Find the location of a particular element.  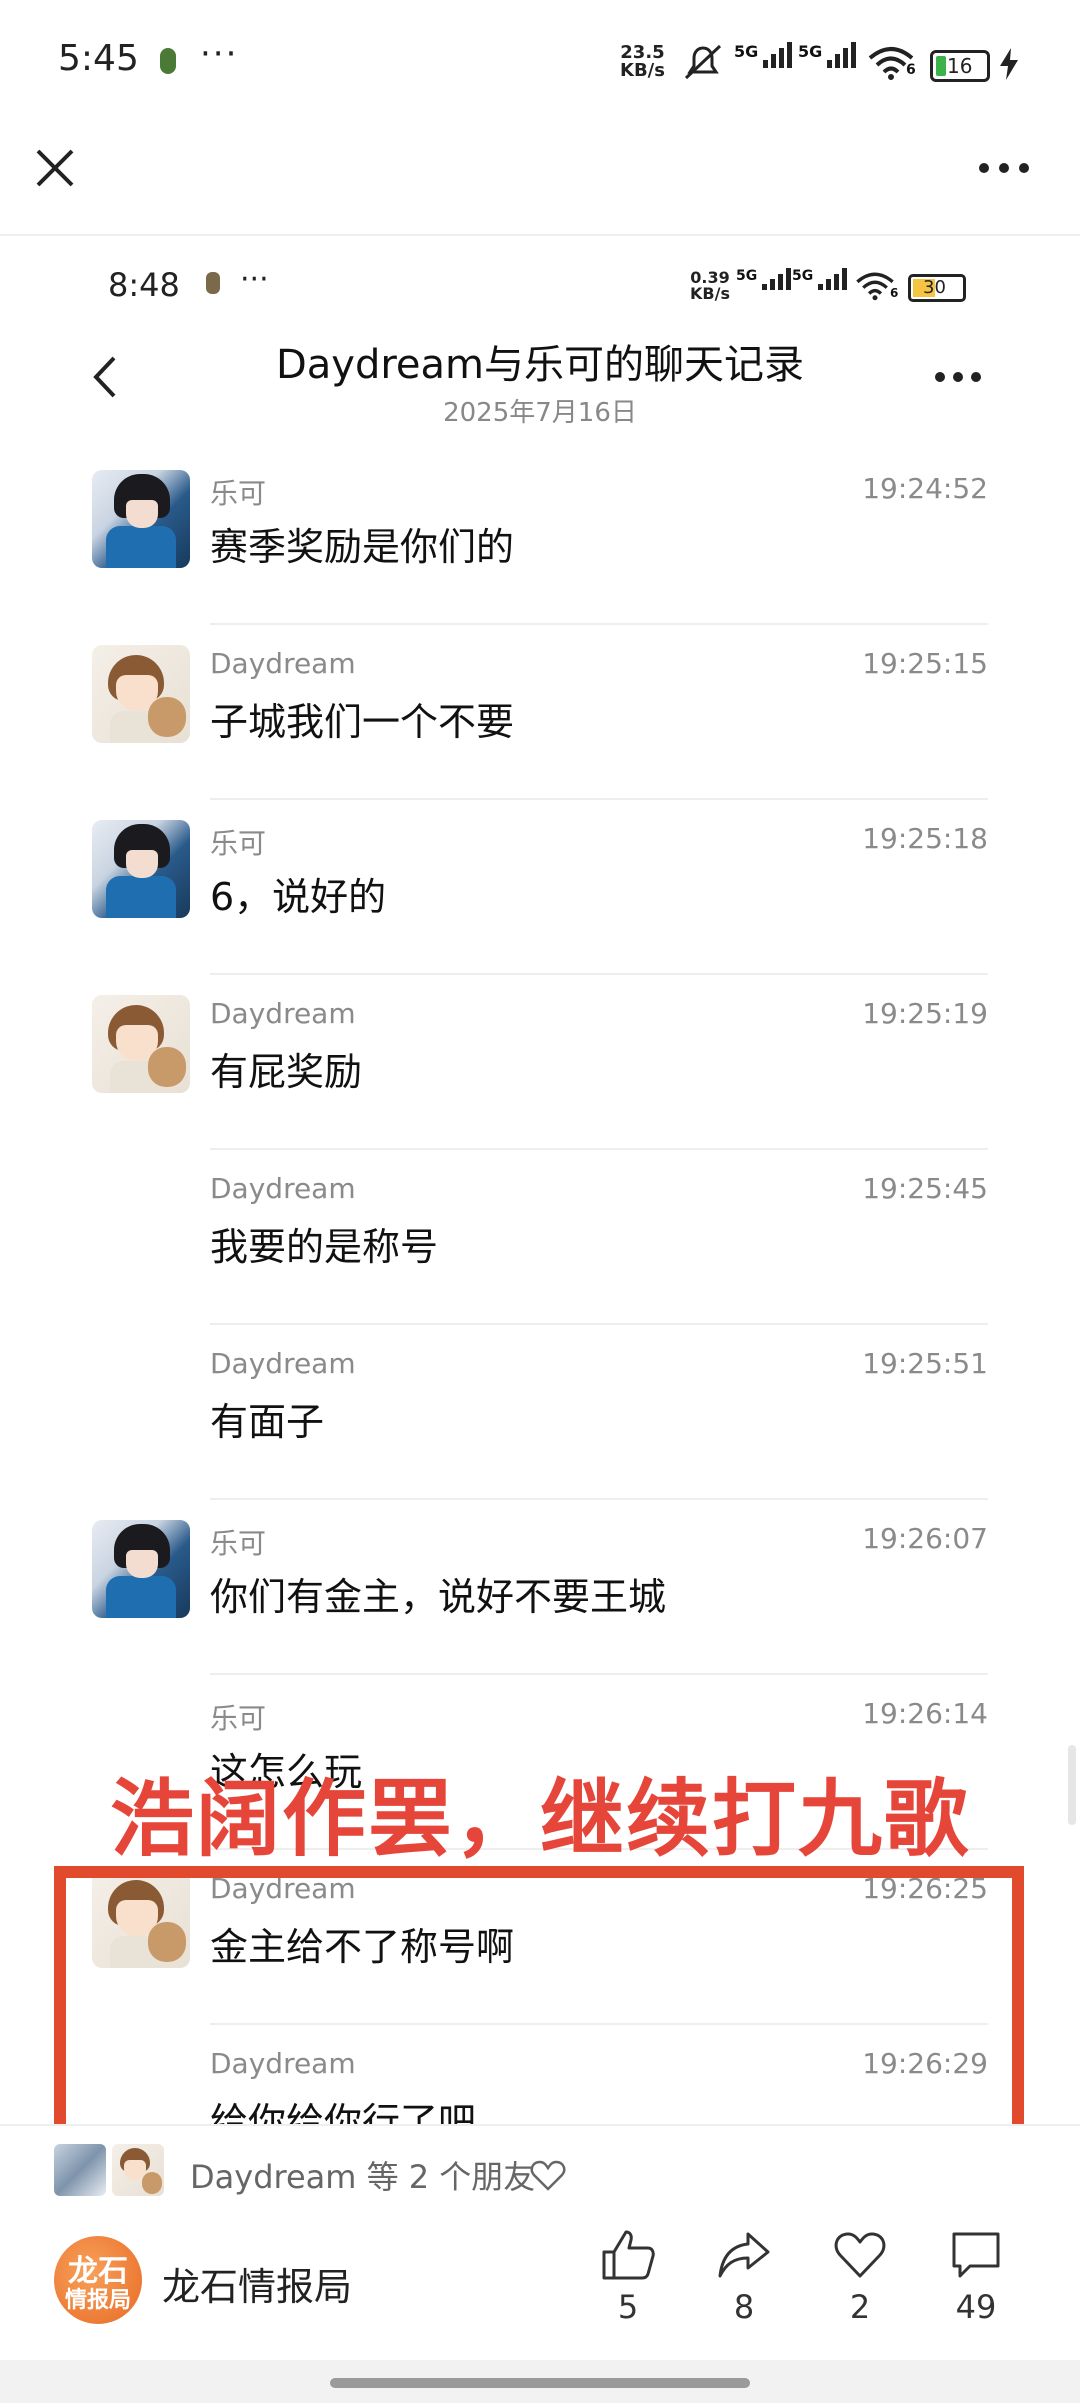

message-time: 19:25:18 is located at coordinates (925, 838).